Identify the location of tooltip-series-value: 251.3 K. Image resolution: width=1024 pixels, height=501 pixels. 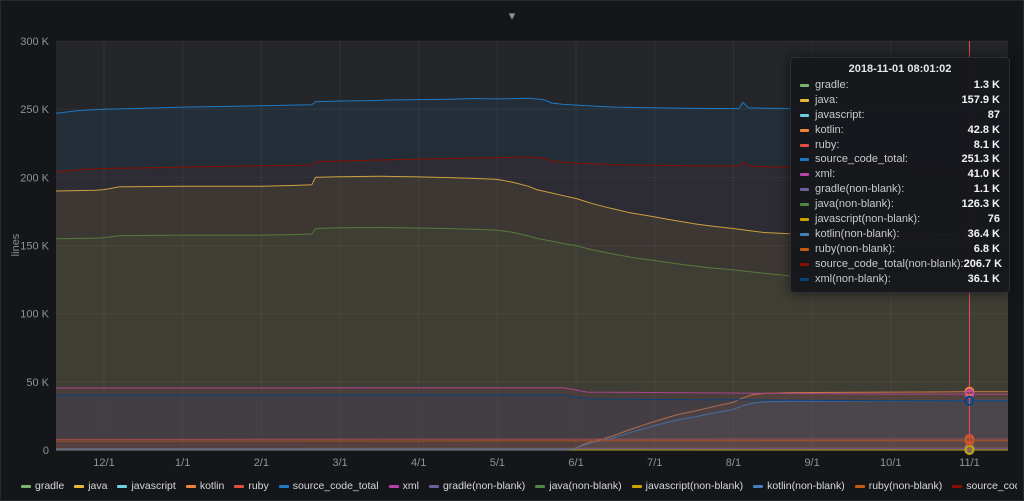
(980, 159).